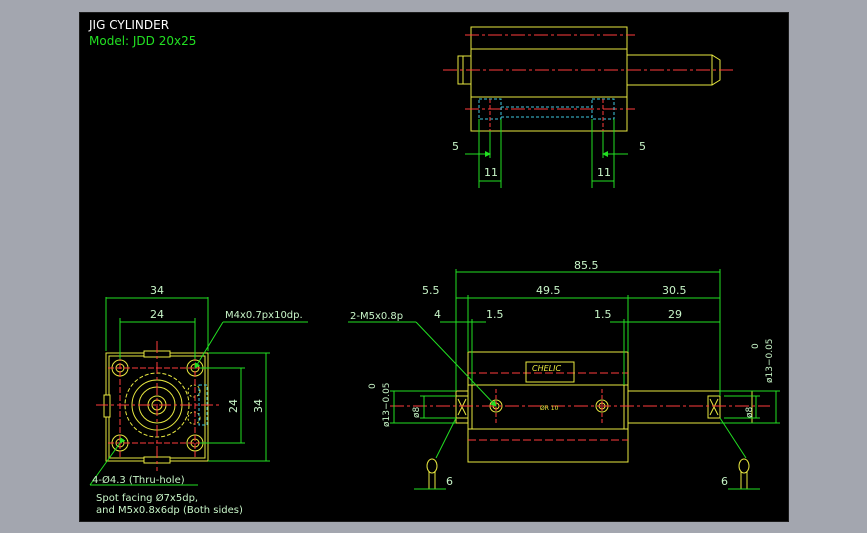 This screenshot has width=867, height=533. I want to click on right-pin, so click(744, 473).